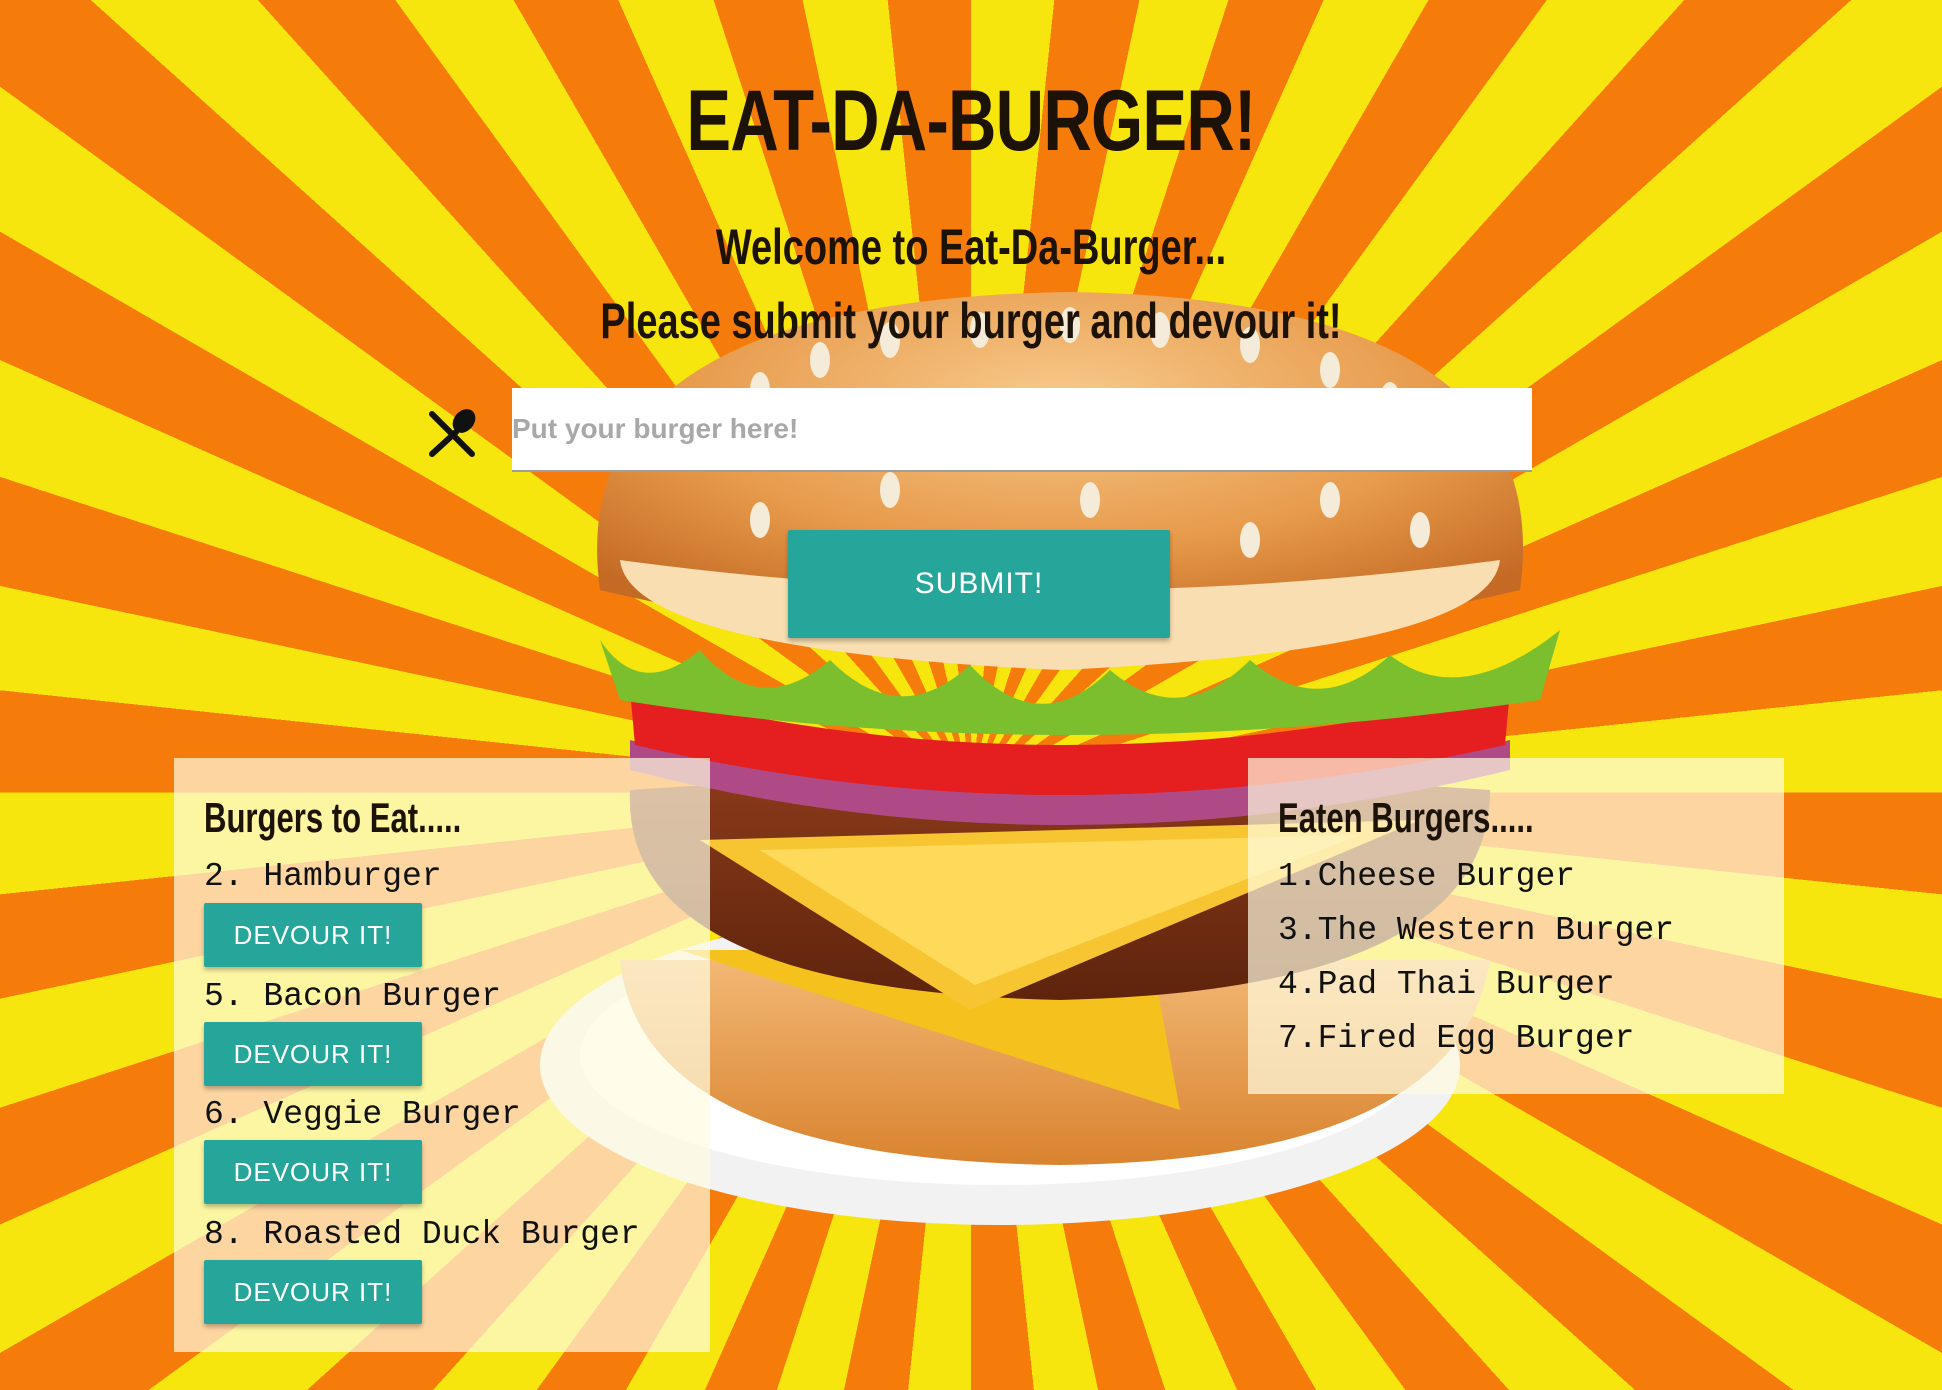 The width and height of the screenshot is (1942, 1390). Describe the element at coordinates (1446, 984) in the screenshot. I see `eaten-burger-item: 4.Pad Thai Burger` at that location.